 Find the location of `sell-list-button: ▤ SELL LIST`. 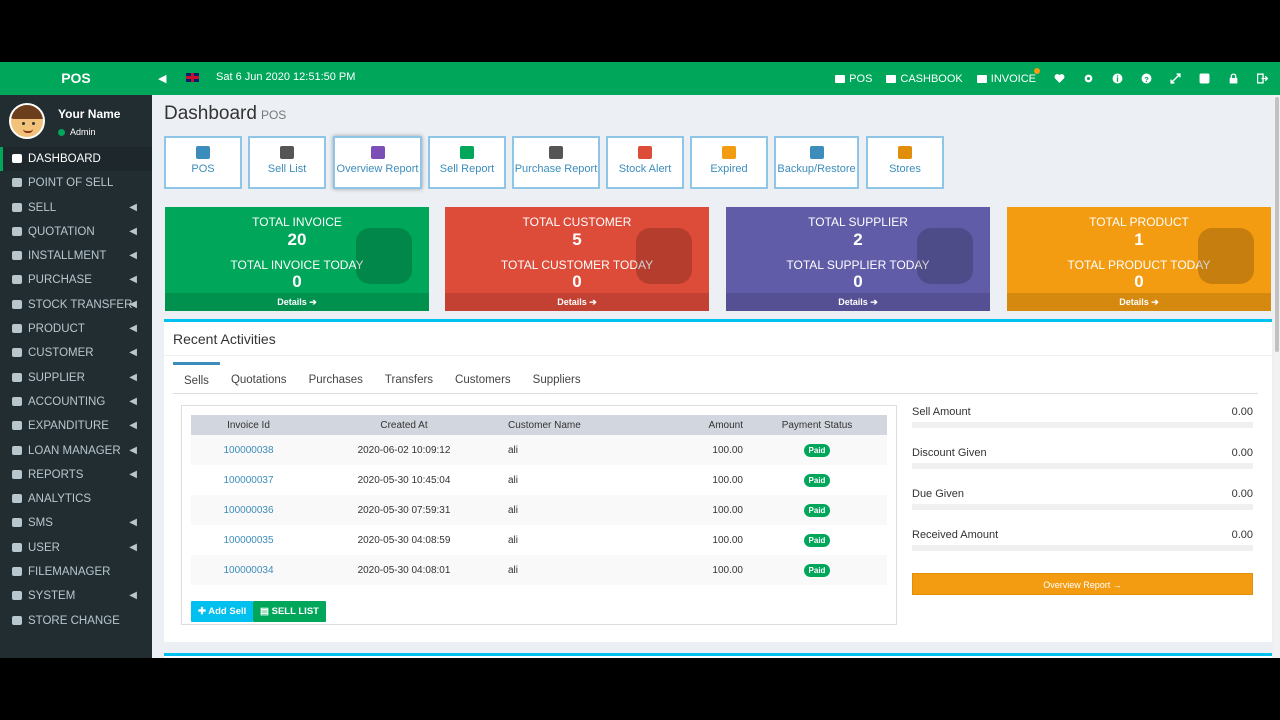

sell-list-button: ▤ SELL LIST is located at coordinates (289, 611).